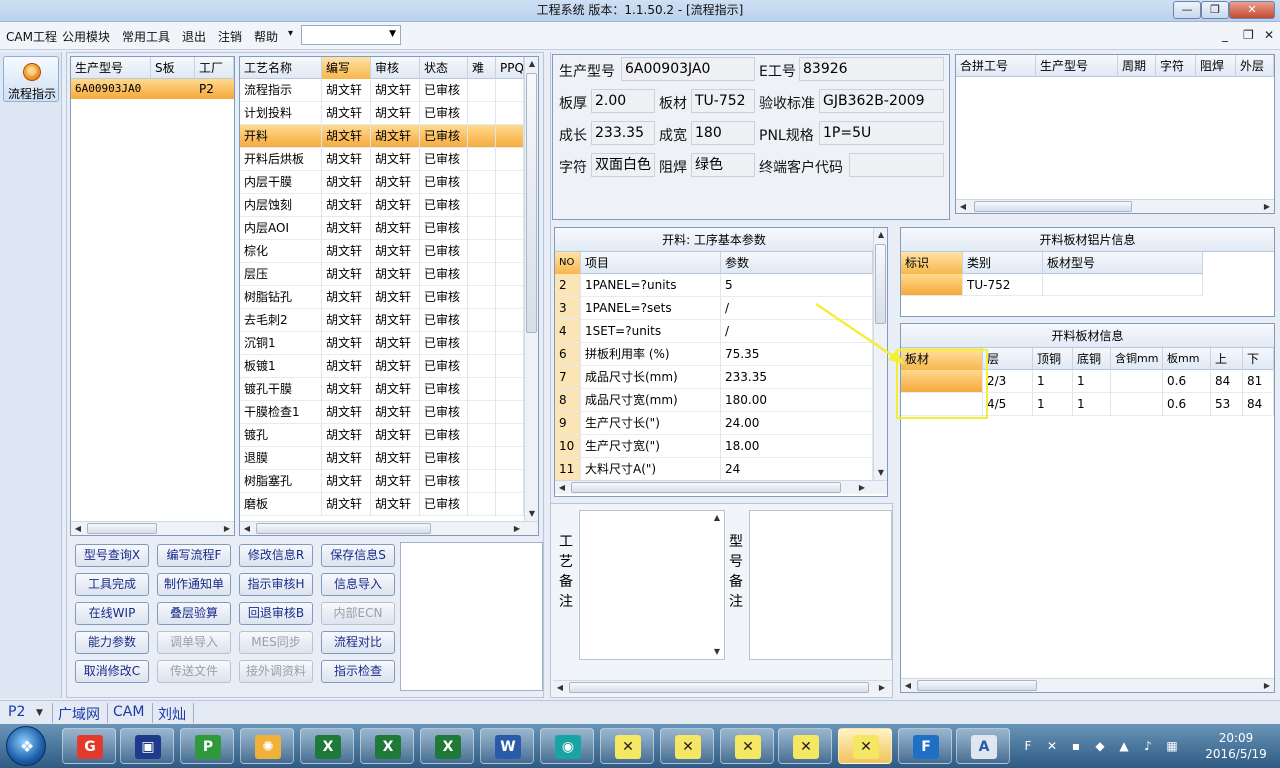  Describe the element at coordinates (382, 90) in the screenshot. I see `table-row: 流程指示 胡文轩 胡文轩 已审核` at that location.